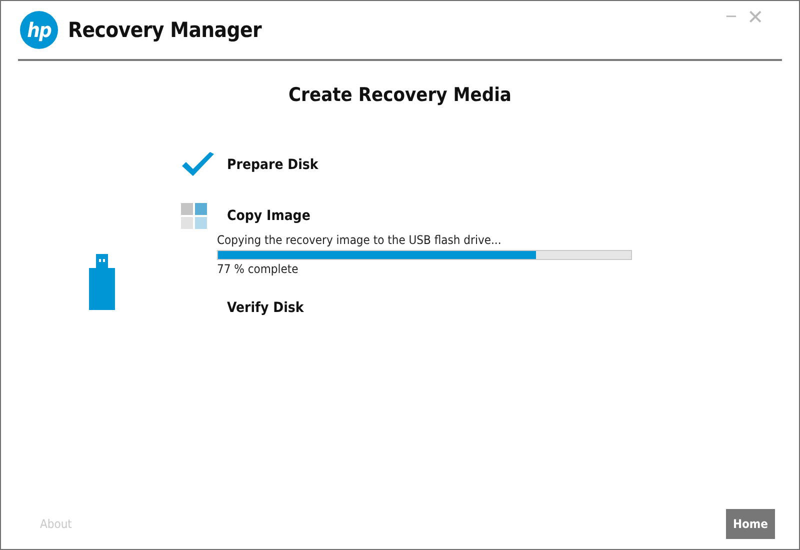  Describe the element at coordinates (165, 30) in the screenshot. I see `window-title: Recovery Manager` at that location.